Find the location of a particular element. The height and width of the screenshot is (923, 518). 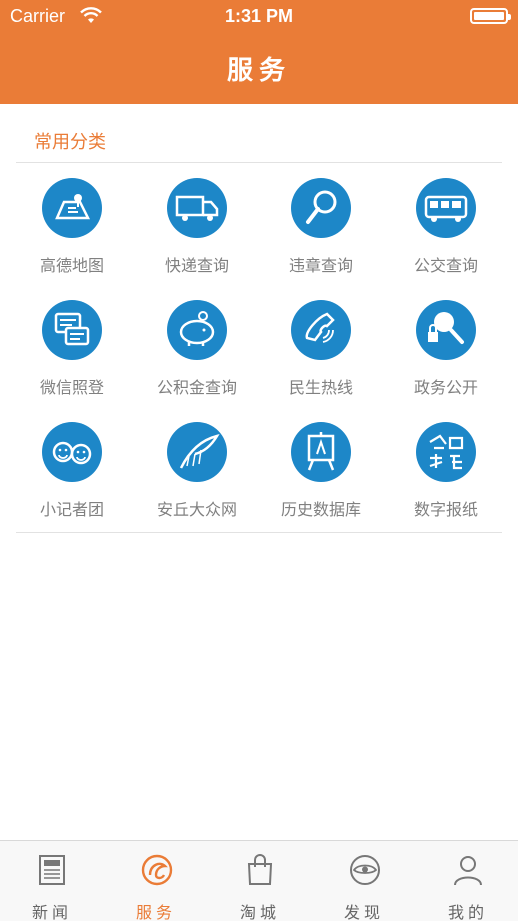

service-label: 公积金查询 is located at coordinates (196, 387).